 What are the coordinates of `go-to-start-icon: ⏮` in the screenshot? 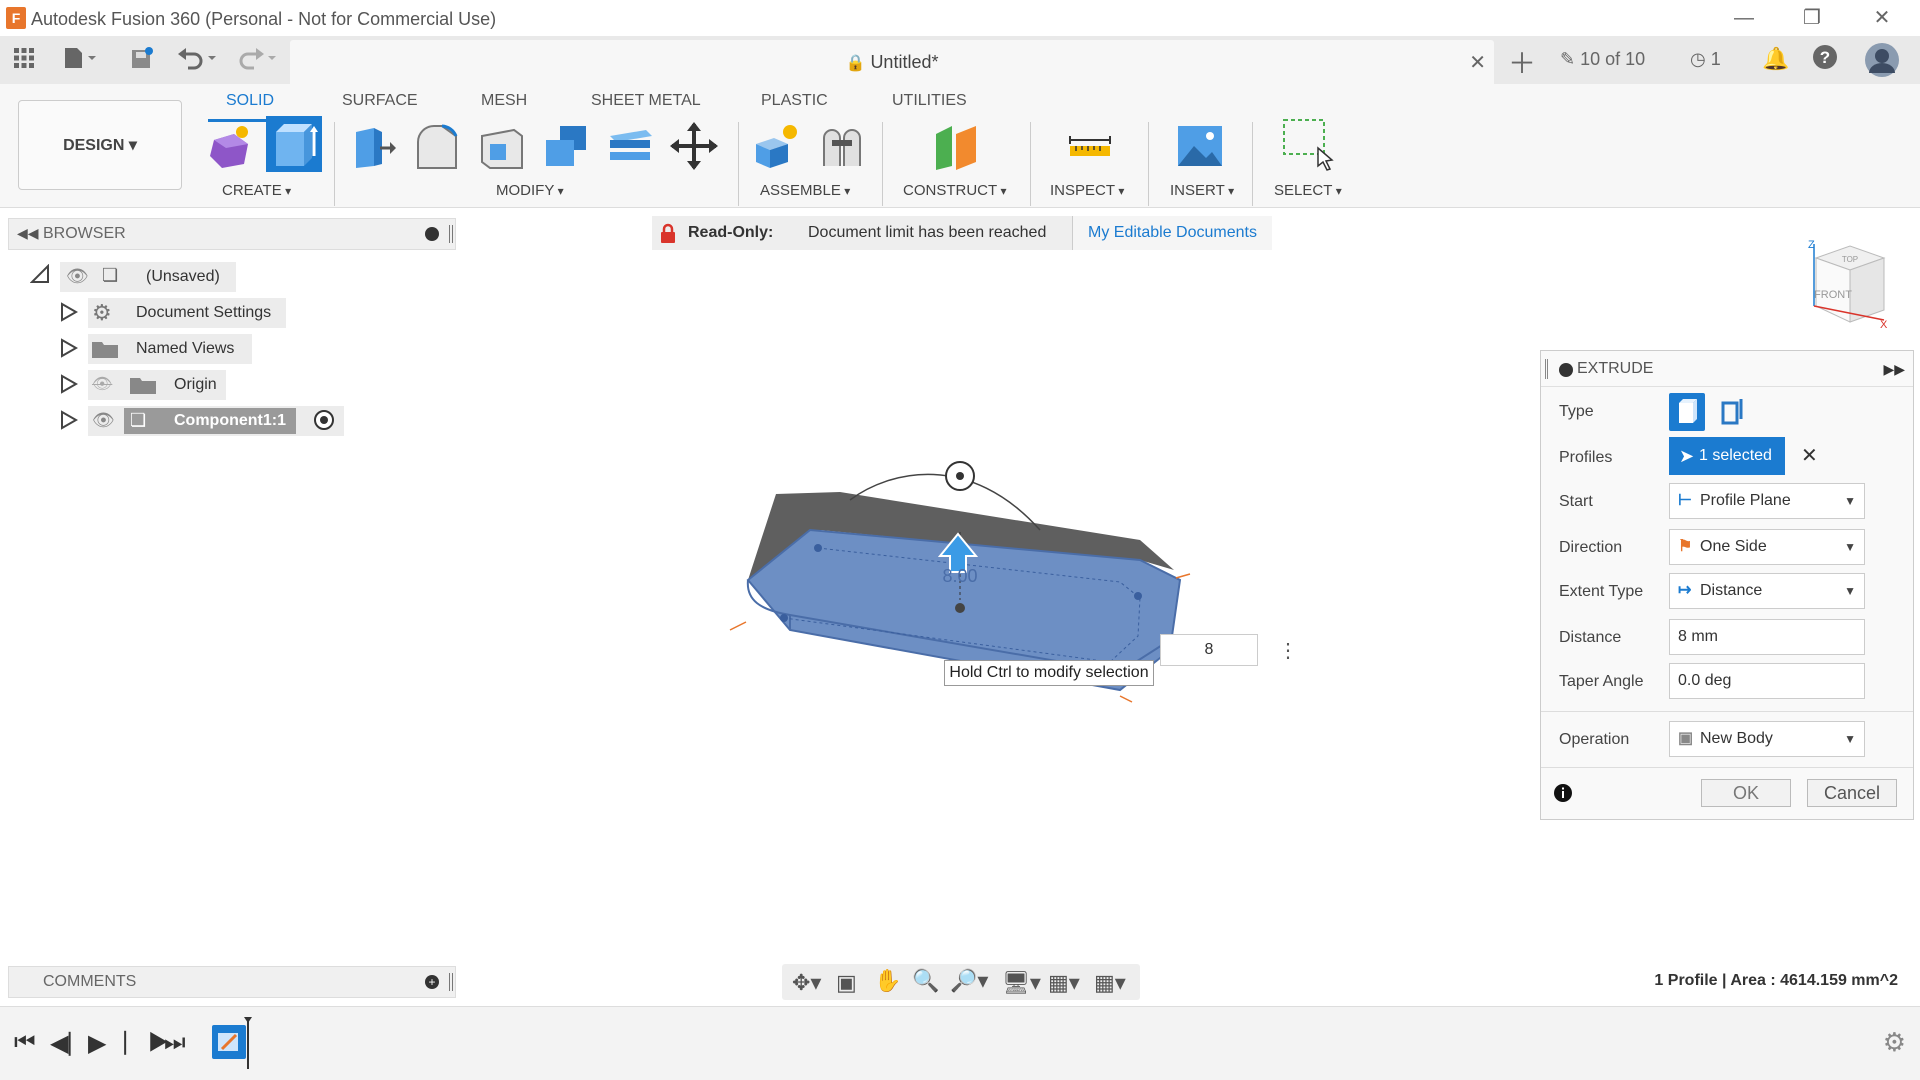 It's located at (25, 1043).